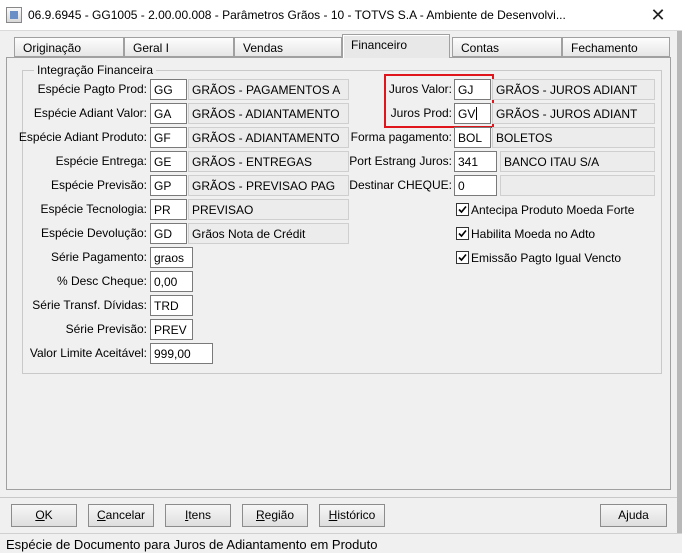 The height and width of the screenshot is (553, 682). What do you see at coordinates (89, 305) in the screenshot?
I see `serie-transf-dividas-label: Série Transf. Dívidas:` at bounding box center [89, 305].